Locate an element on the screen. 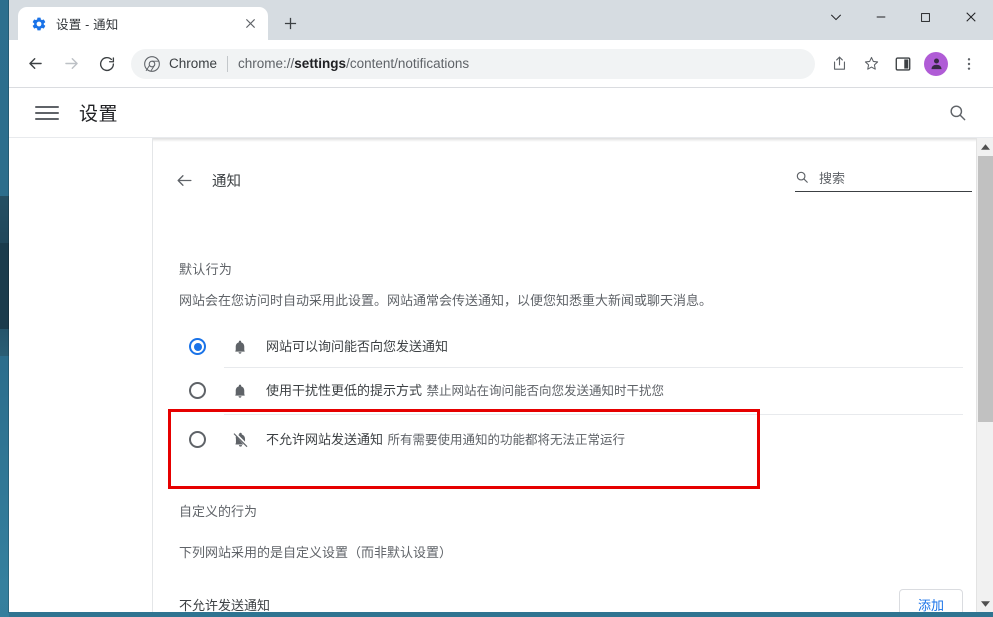 The image size is (993, 617). omnibox-url: chrome://settings/content/notifications is located at coordinates (353, 63).